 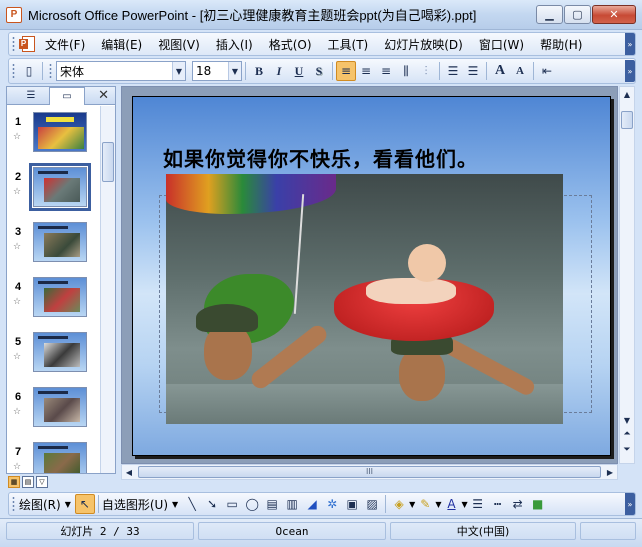 What do you see at coordinates (252, 504) in the screenshot?
I see `oval-icon: ◯` at bounding box center [252, 504].